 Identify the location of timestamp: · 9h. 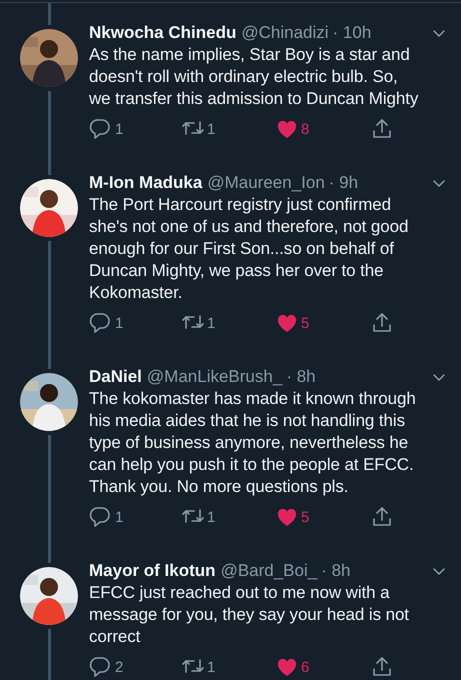
(343, 183).